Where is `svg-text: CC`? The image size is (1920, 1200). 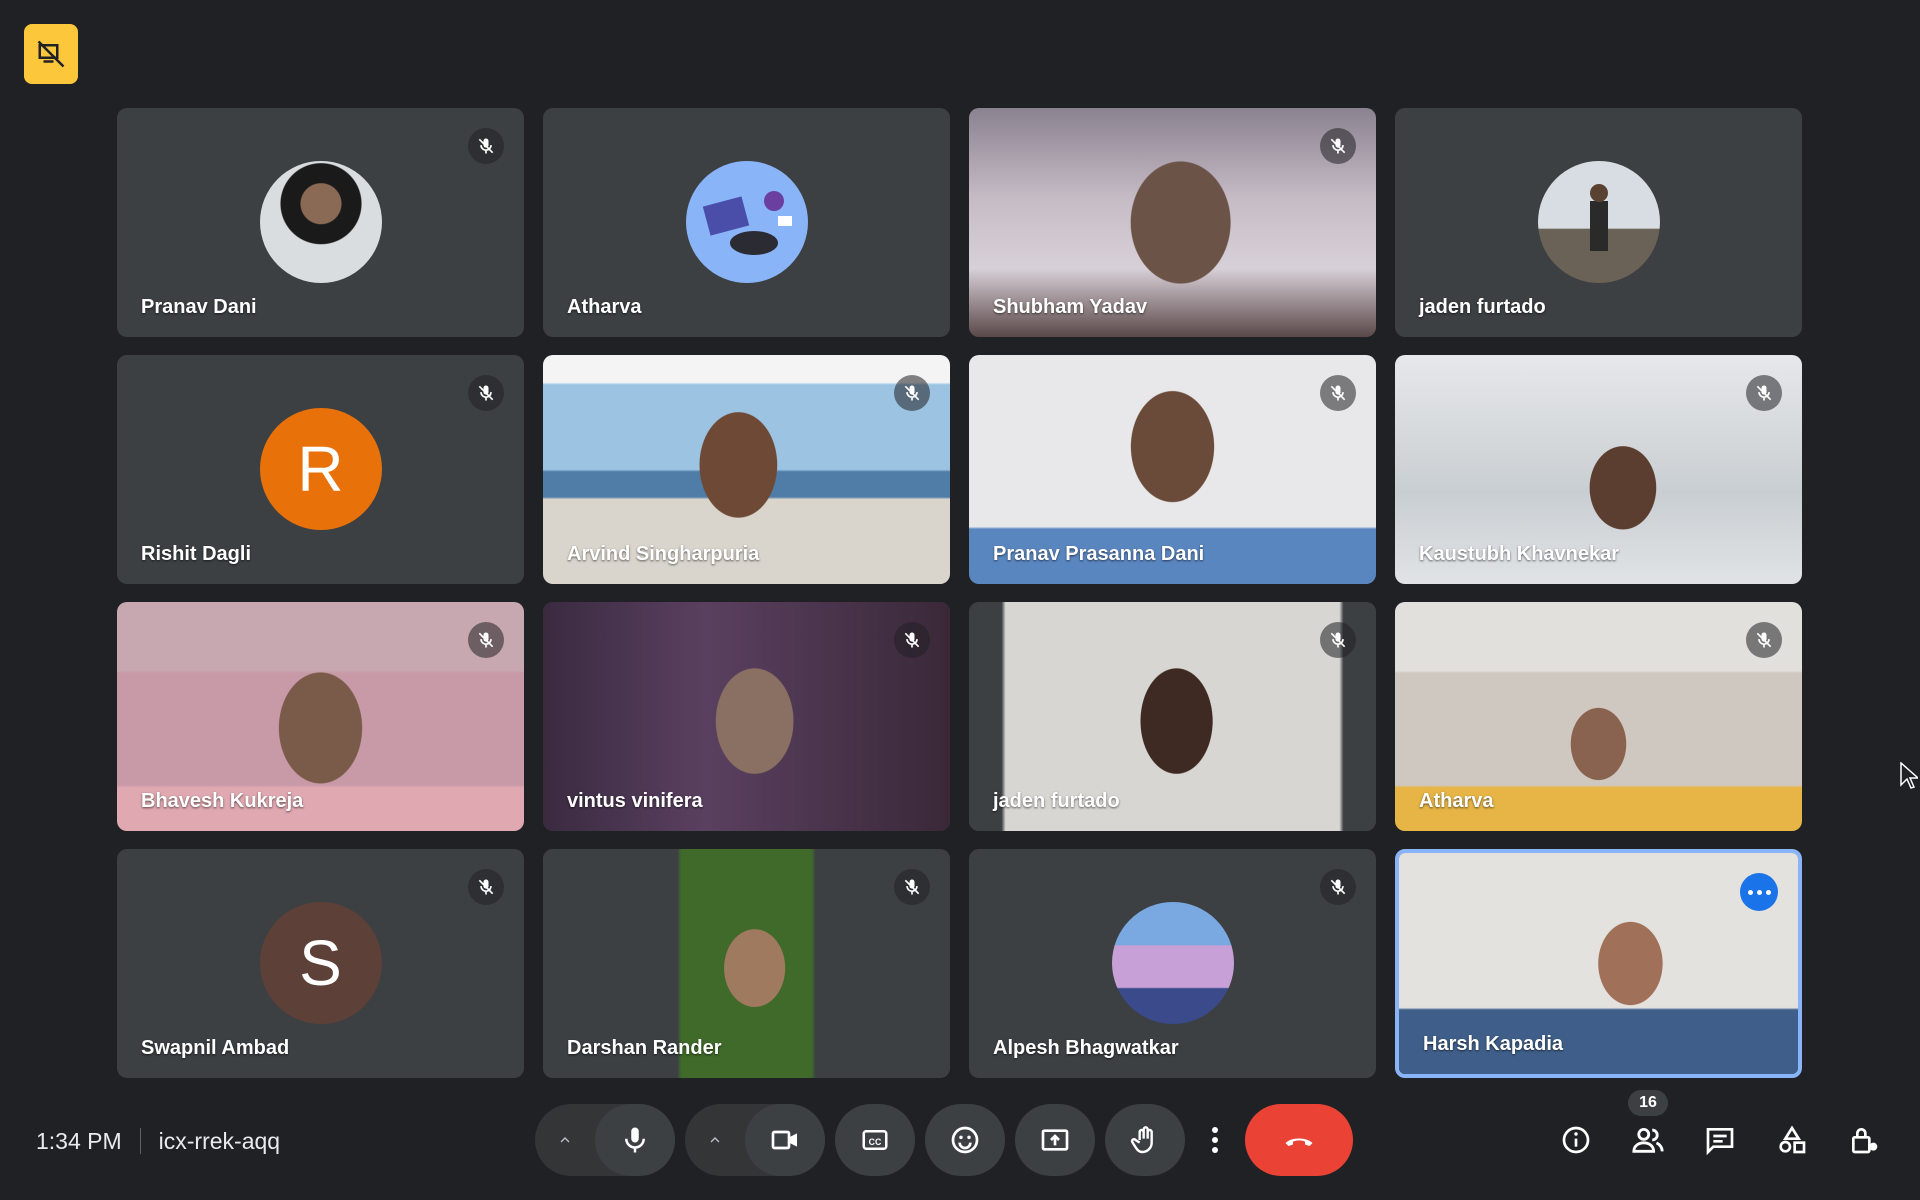 svg-text: CC is located at coordinates (875, 1142).